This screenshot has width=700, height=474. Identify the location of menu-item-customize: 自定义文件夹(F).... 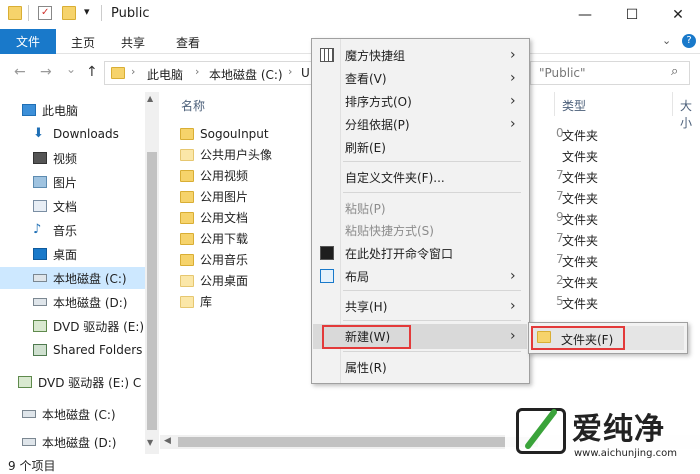
(420, 177).